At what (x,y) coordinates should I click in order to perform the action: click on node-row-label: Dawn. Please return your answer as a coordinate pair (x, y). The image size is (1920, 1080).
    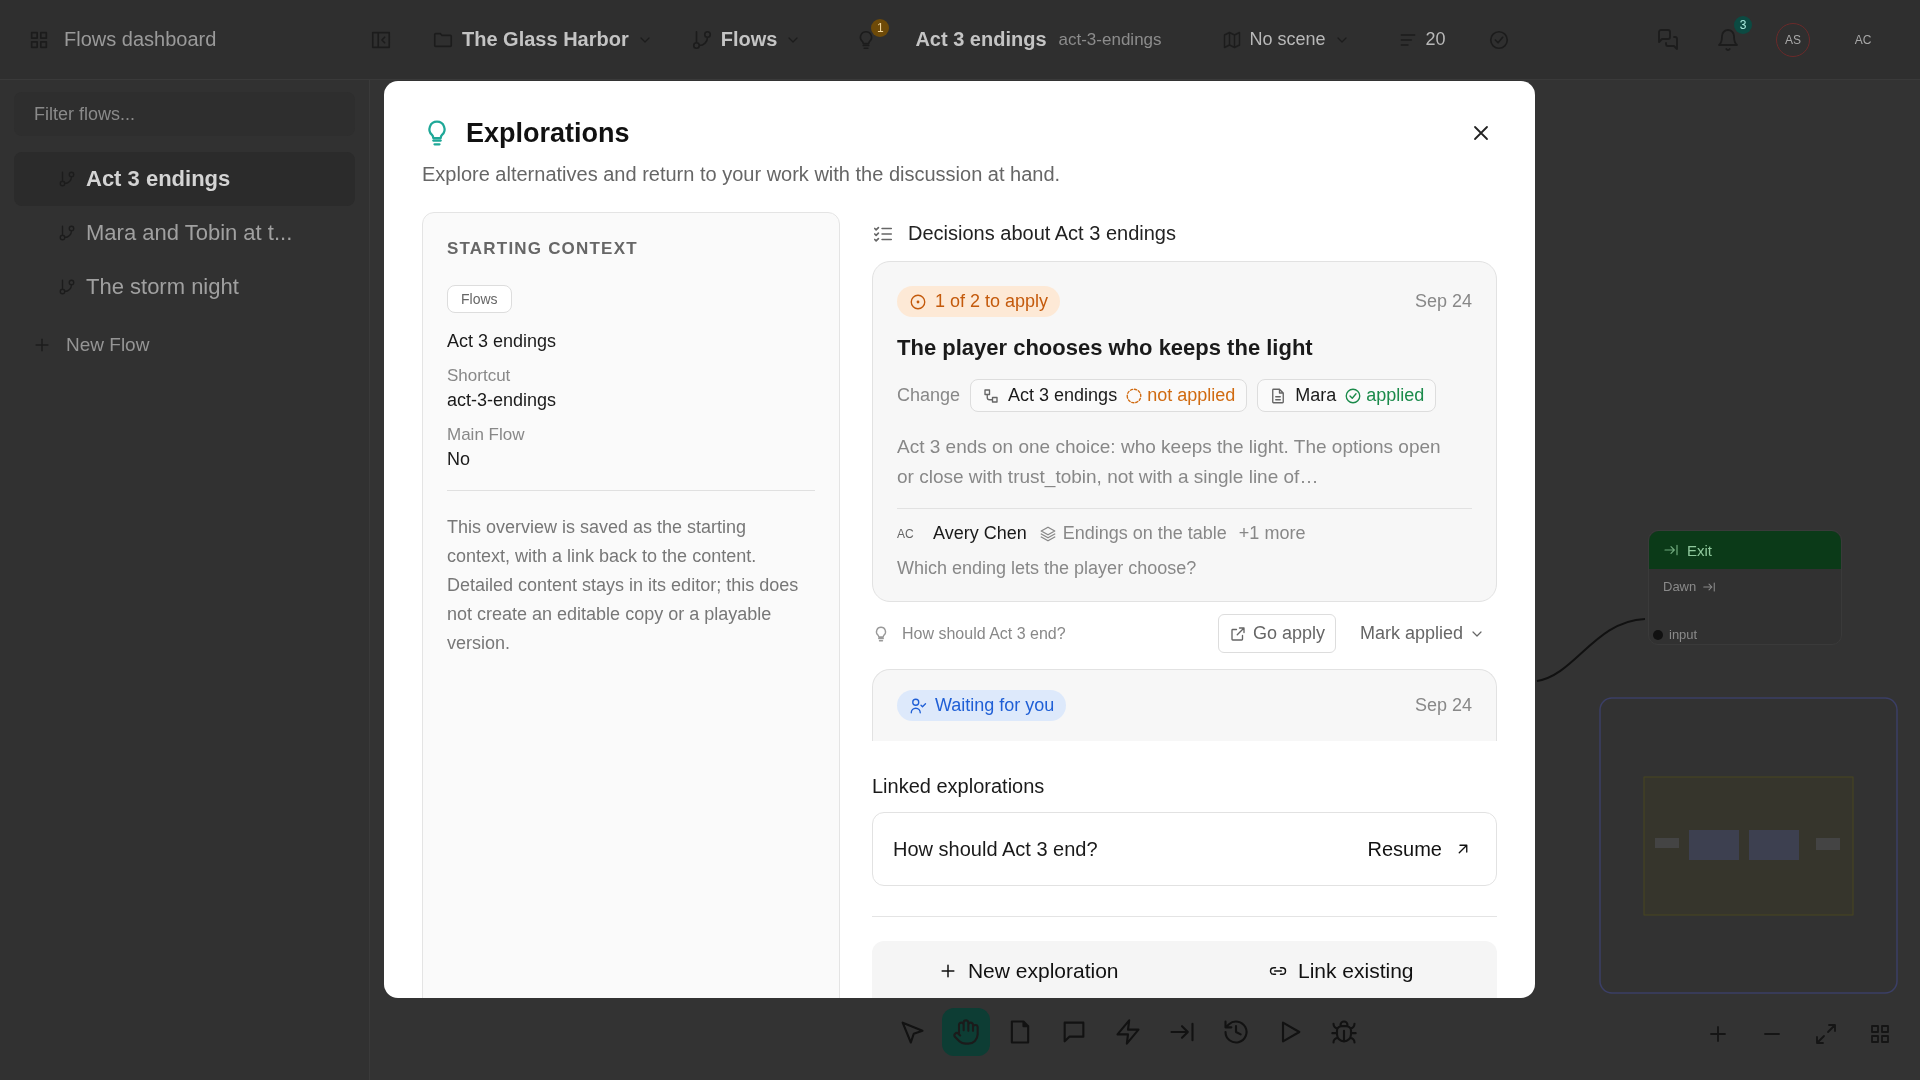
    Looking at the image, I should click on (1680, 586).